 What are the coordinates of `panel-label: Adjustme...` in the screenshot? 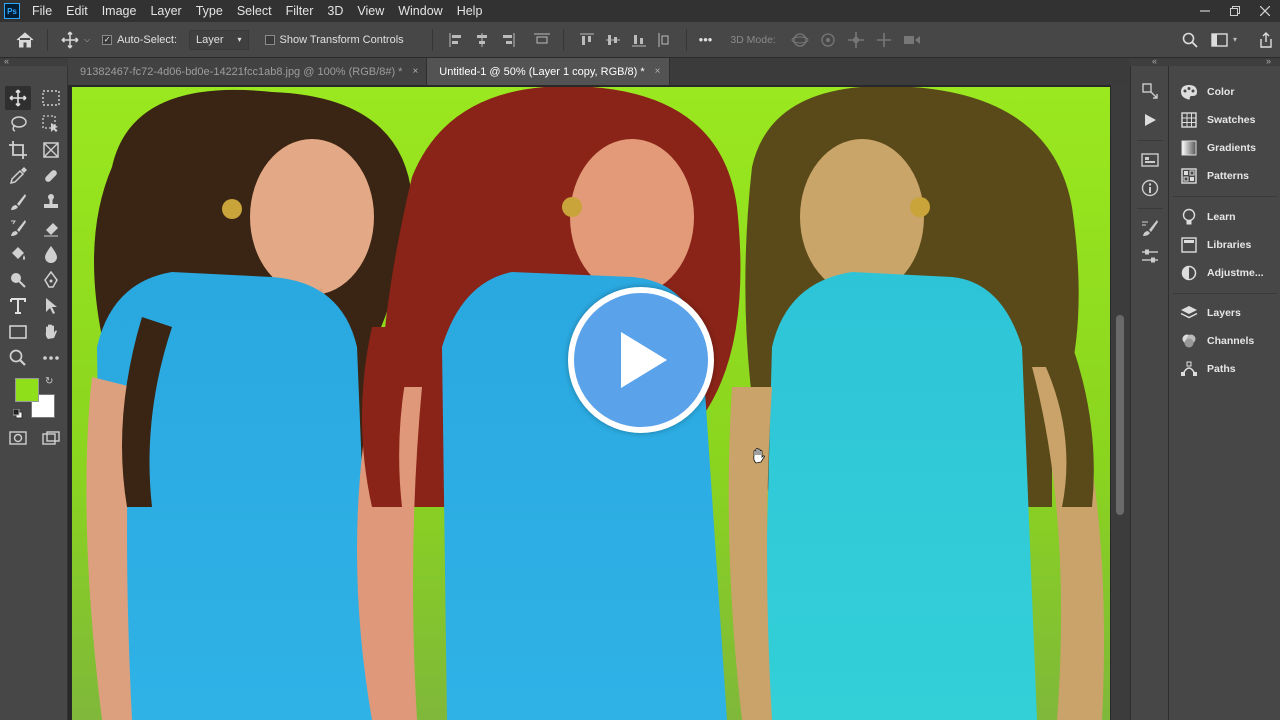 It's located at (1235, 273).